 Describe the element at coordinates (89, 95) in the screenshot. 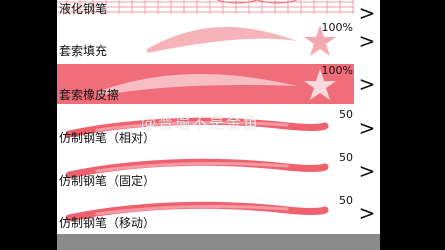

I see `brush-label: 套索橡皮擦` at that location.